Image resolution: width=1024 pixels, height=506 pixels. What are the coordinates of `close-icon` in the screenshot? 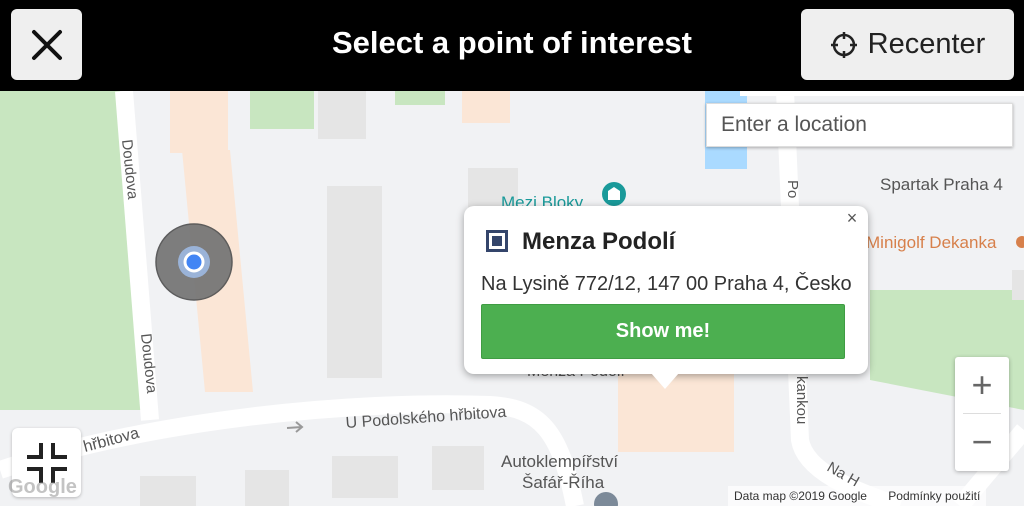 It's located at (46, 44).